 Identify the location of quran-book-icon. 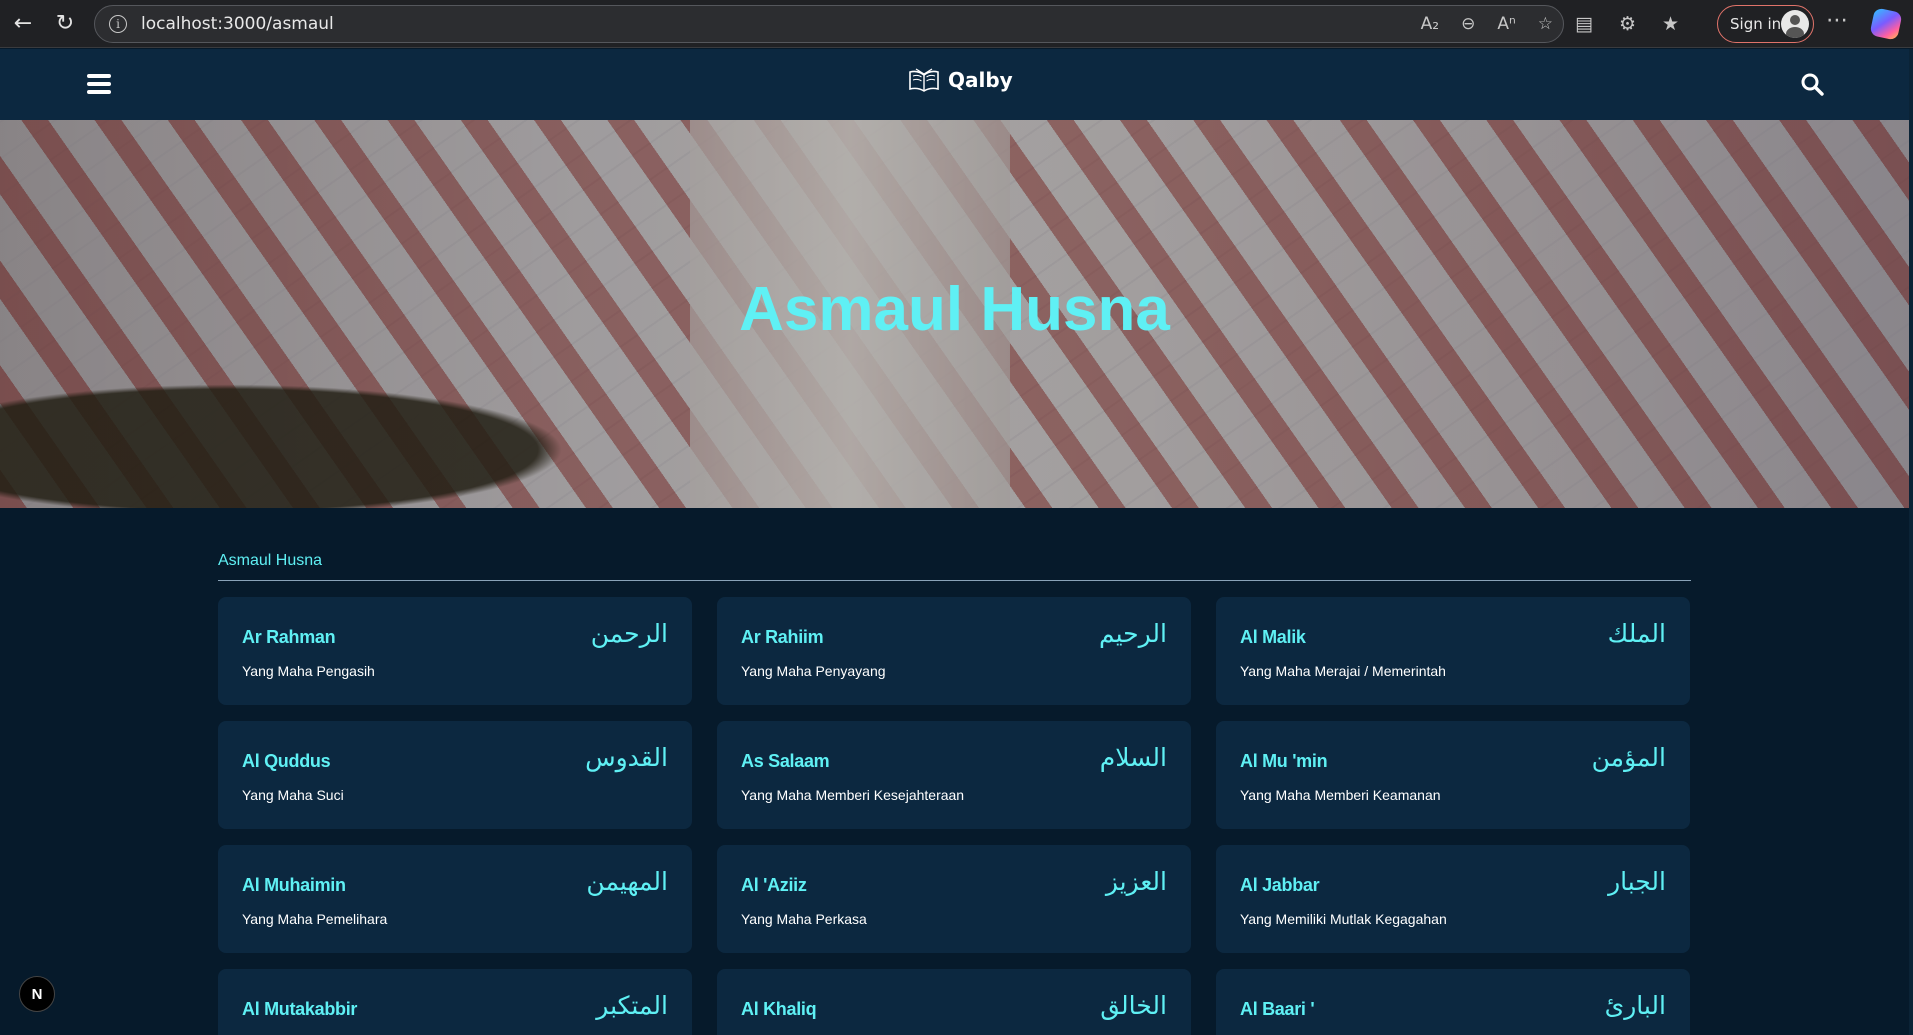
(924, 80).